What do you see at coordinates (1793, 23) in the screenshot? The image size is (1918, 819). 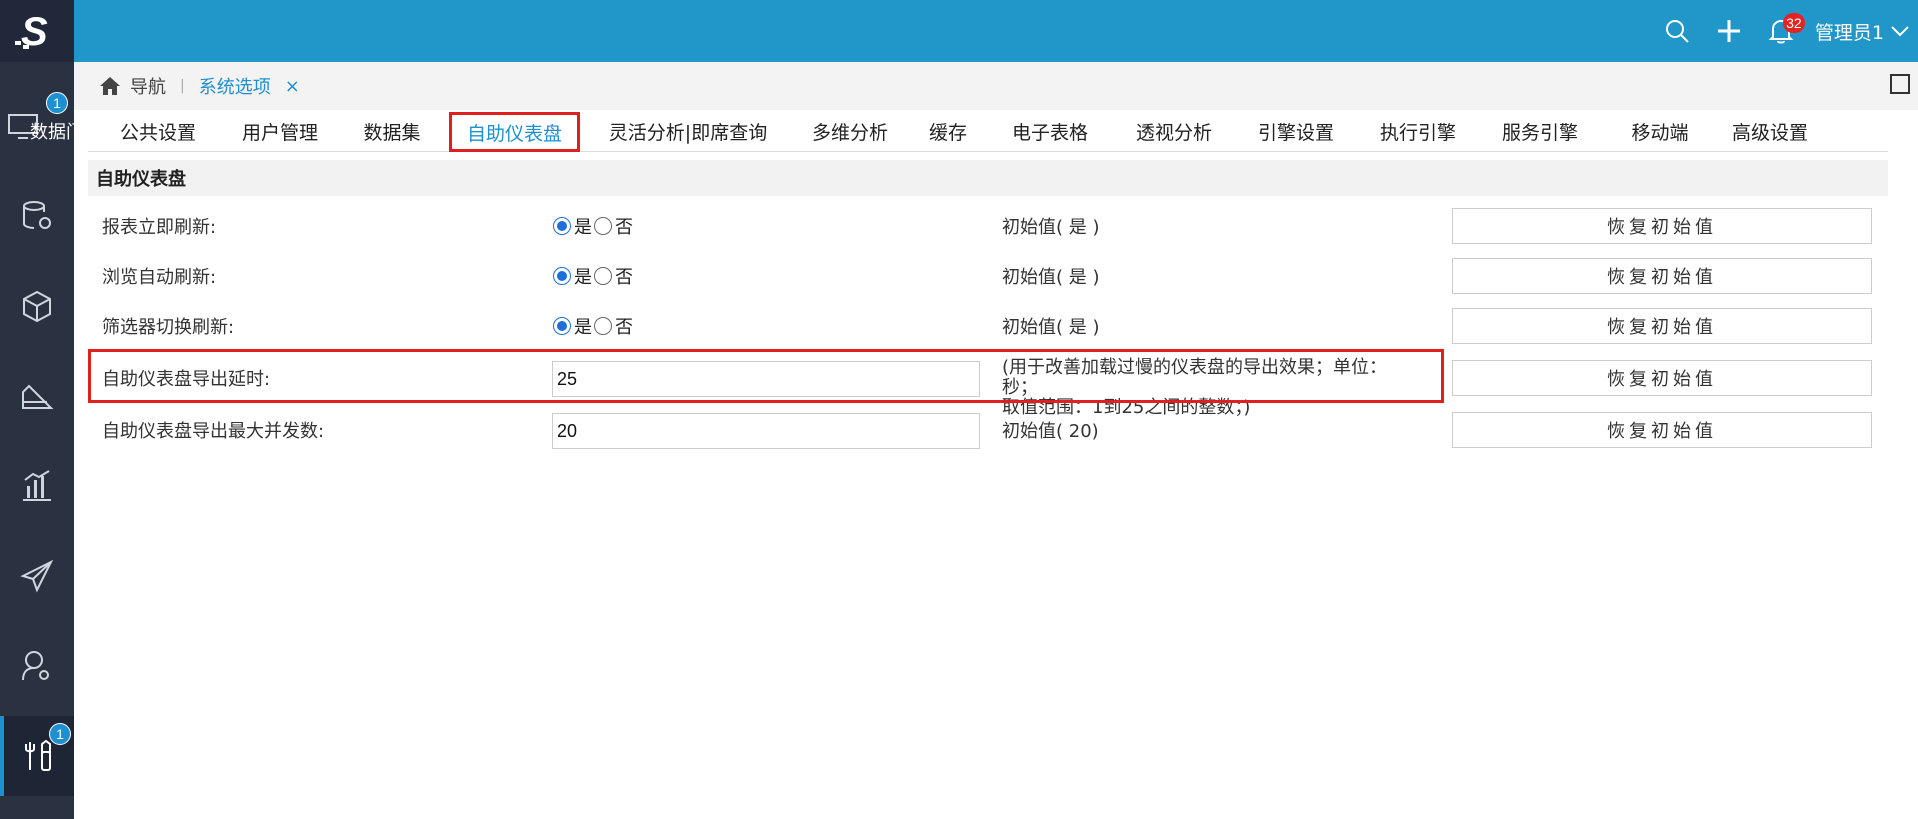 I see `notification-badge: 32` at bounding box center [1793, 23].